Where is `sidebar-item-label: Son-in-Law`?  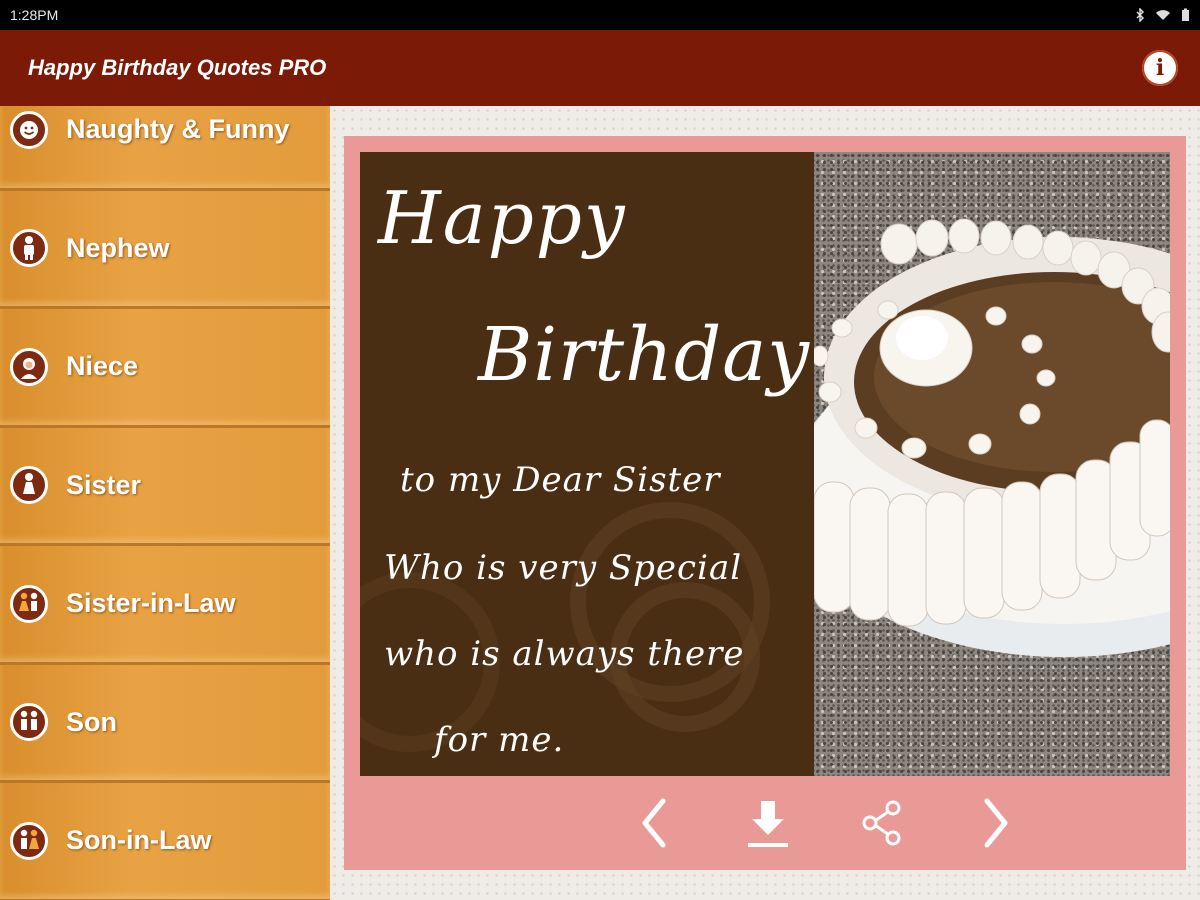 sidebar-item-label: Son-in-Law is located at coordinates (139, 840).